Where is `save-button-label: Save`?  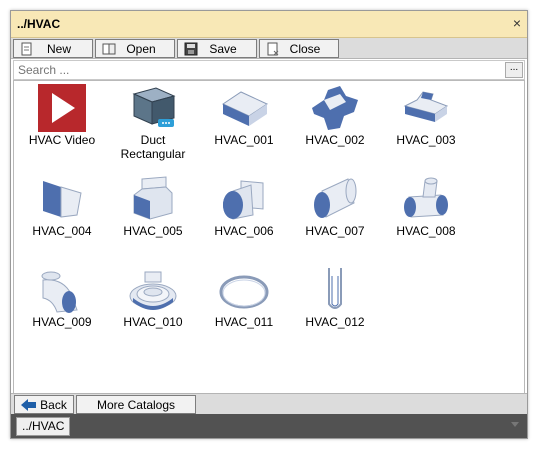 save-button-label: Save is located at coordinates (223, 48).